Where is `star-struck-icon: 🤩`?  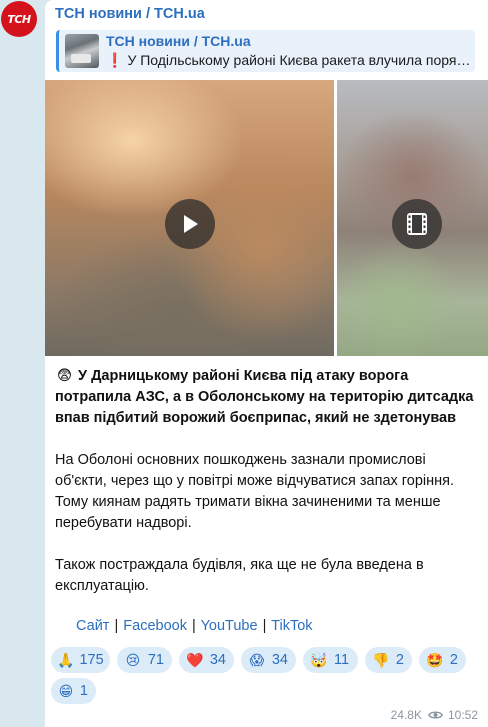
star-struck-icon: 🤩 is located at coordinates (435, 659).